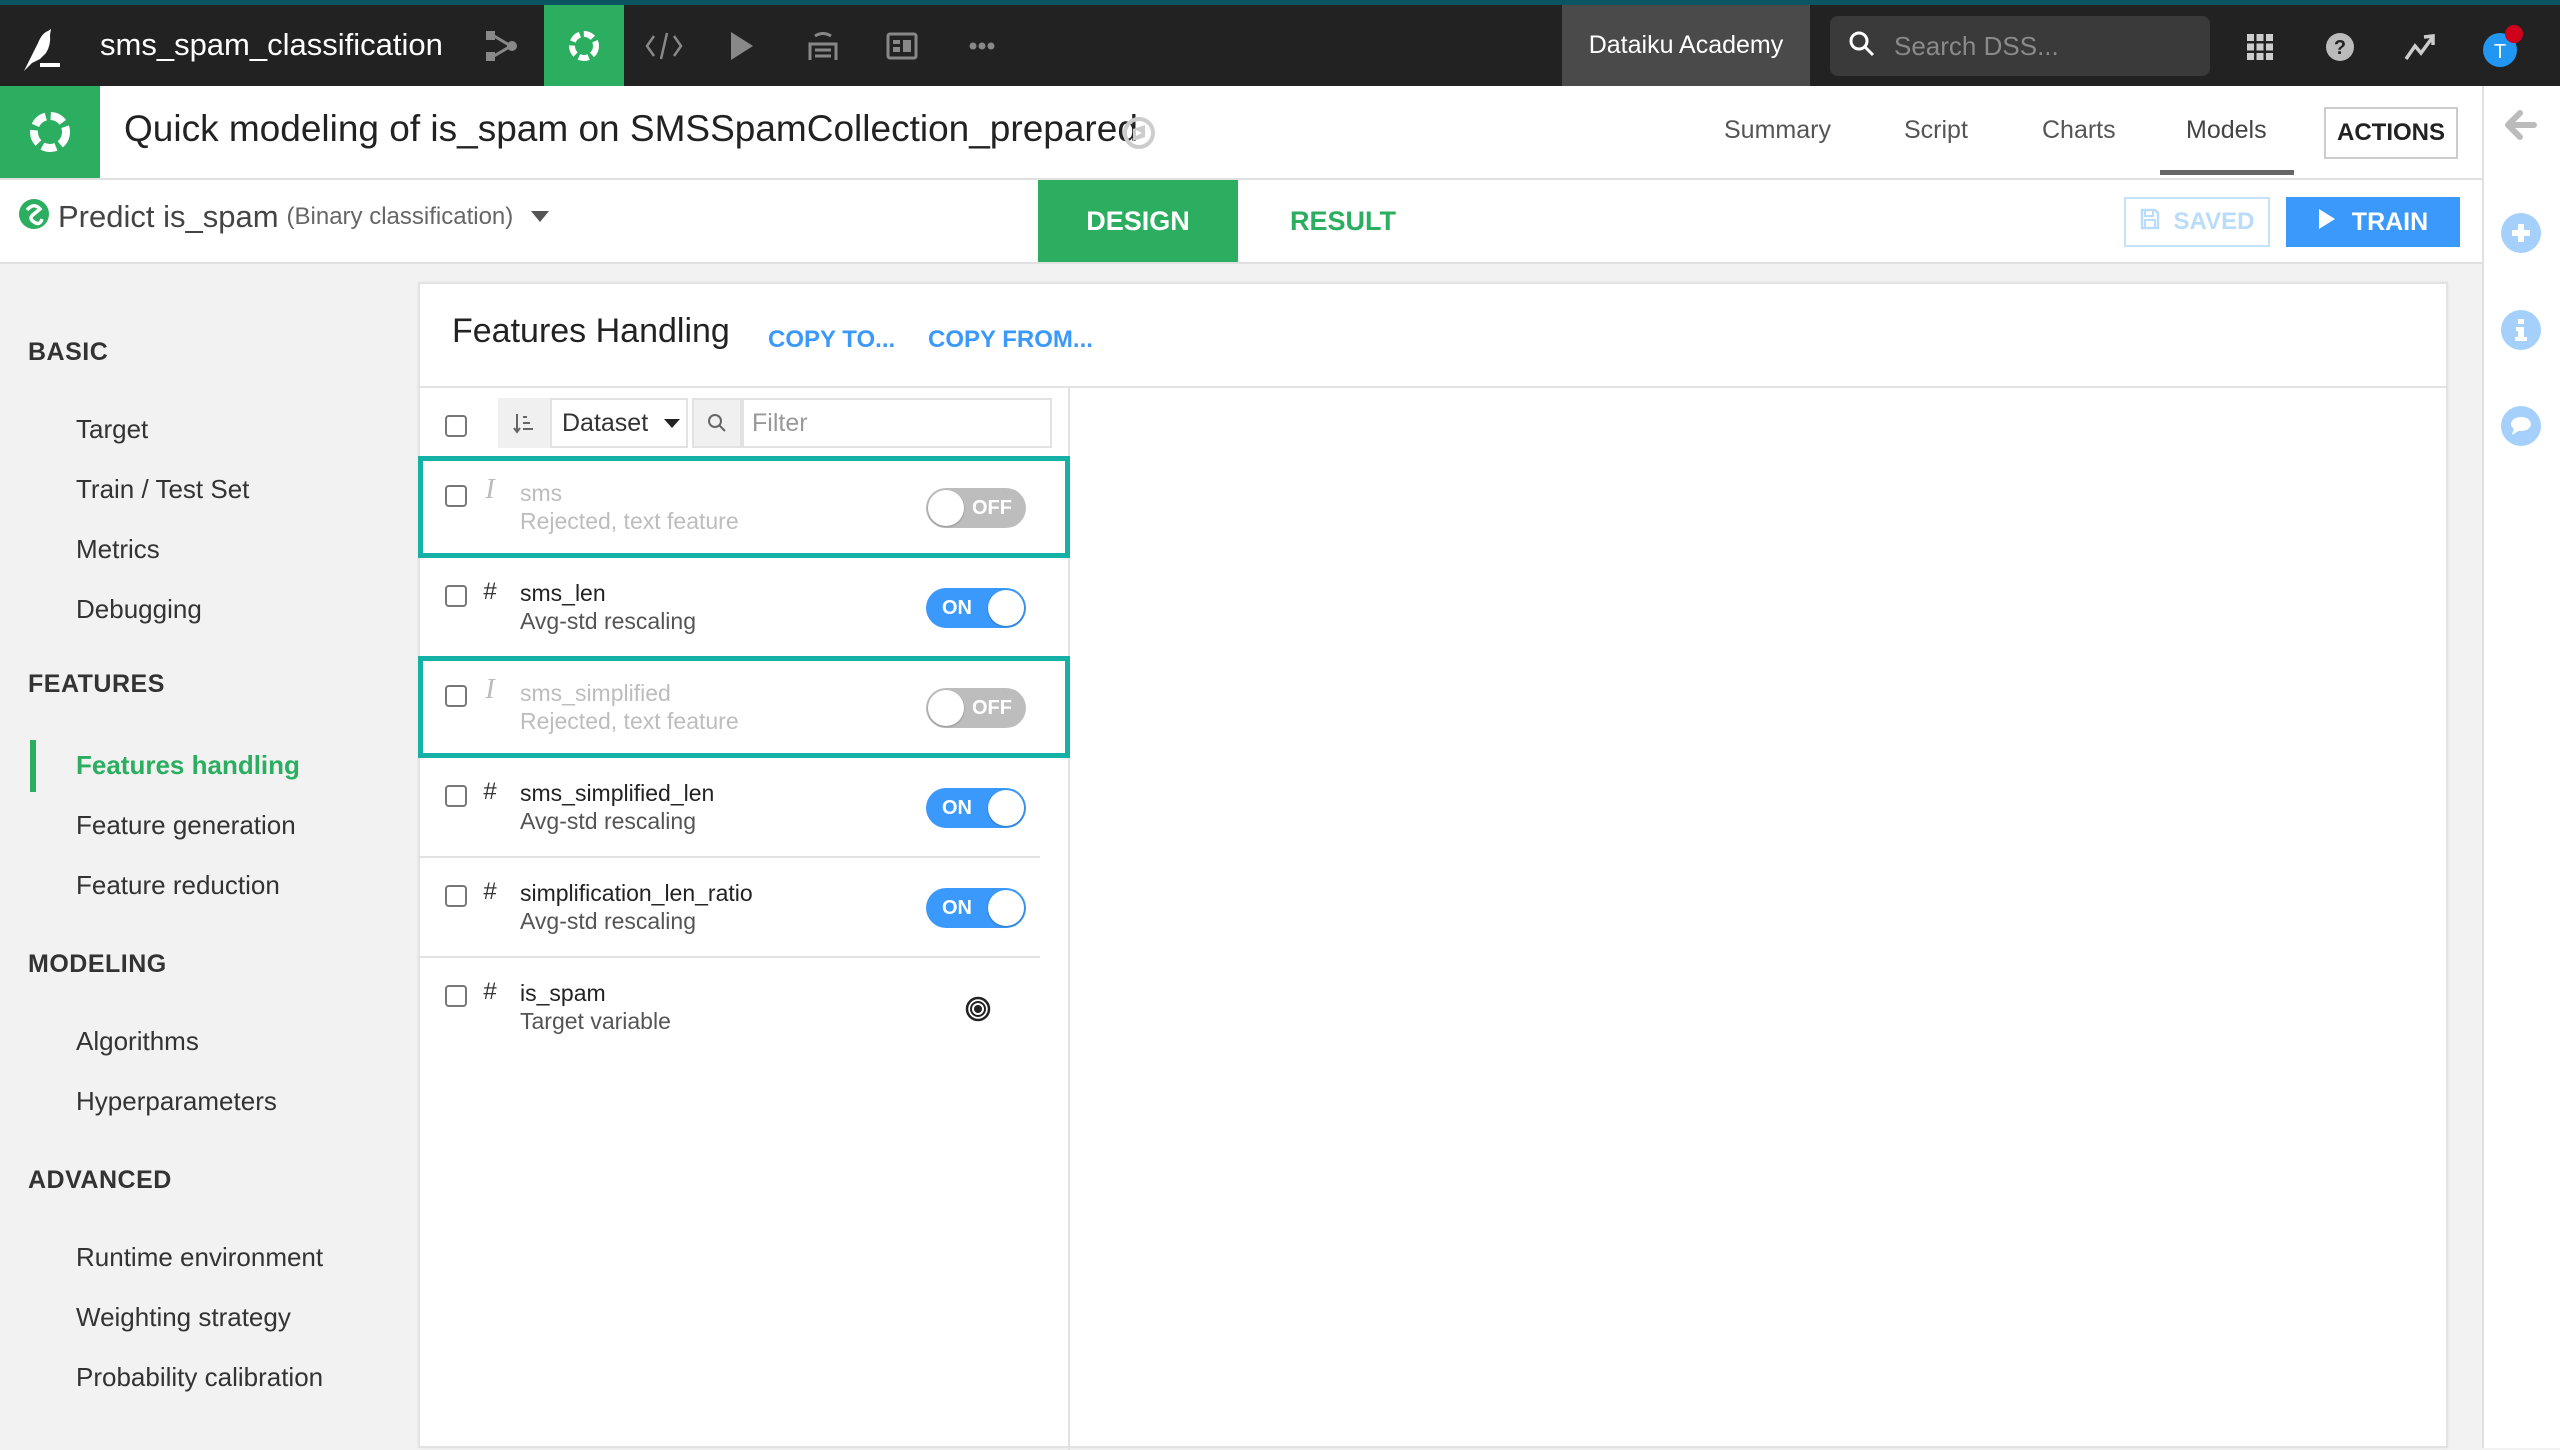  What do you see at coordinates (2260, 47) in the screenshot?
I see `apps-grid-icon` at bounding box center [2260, 47].